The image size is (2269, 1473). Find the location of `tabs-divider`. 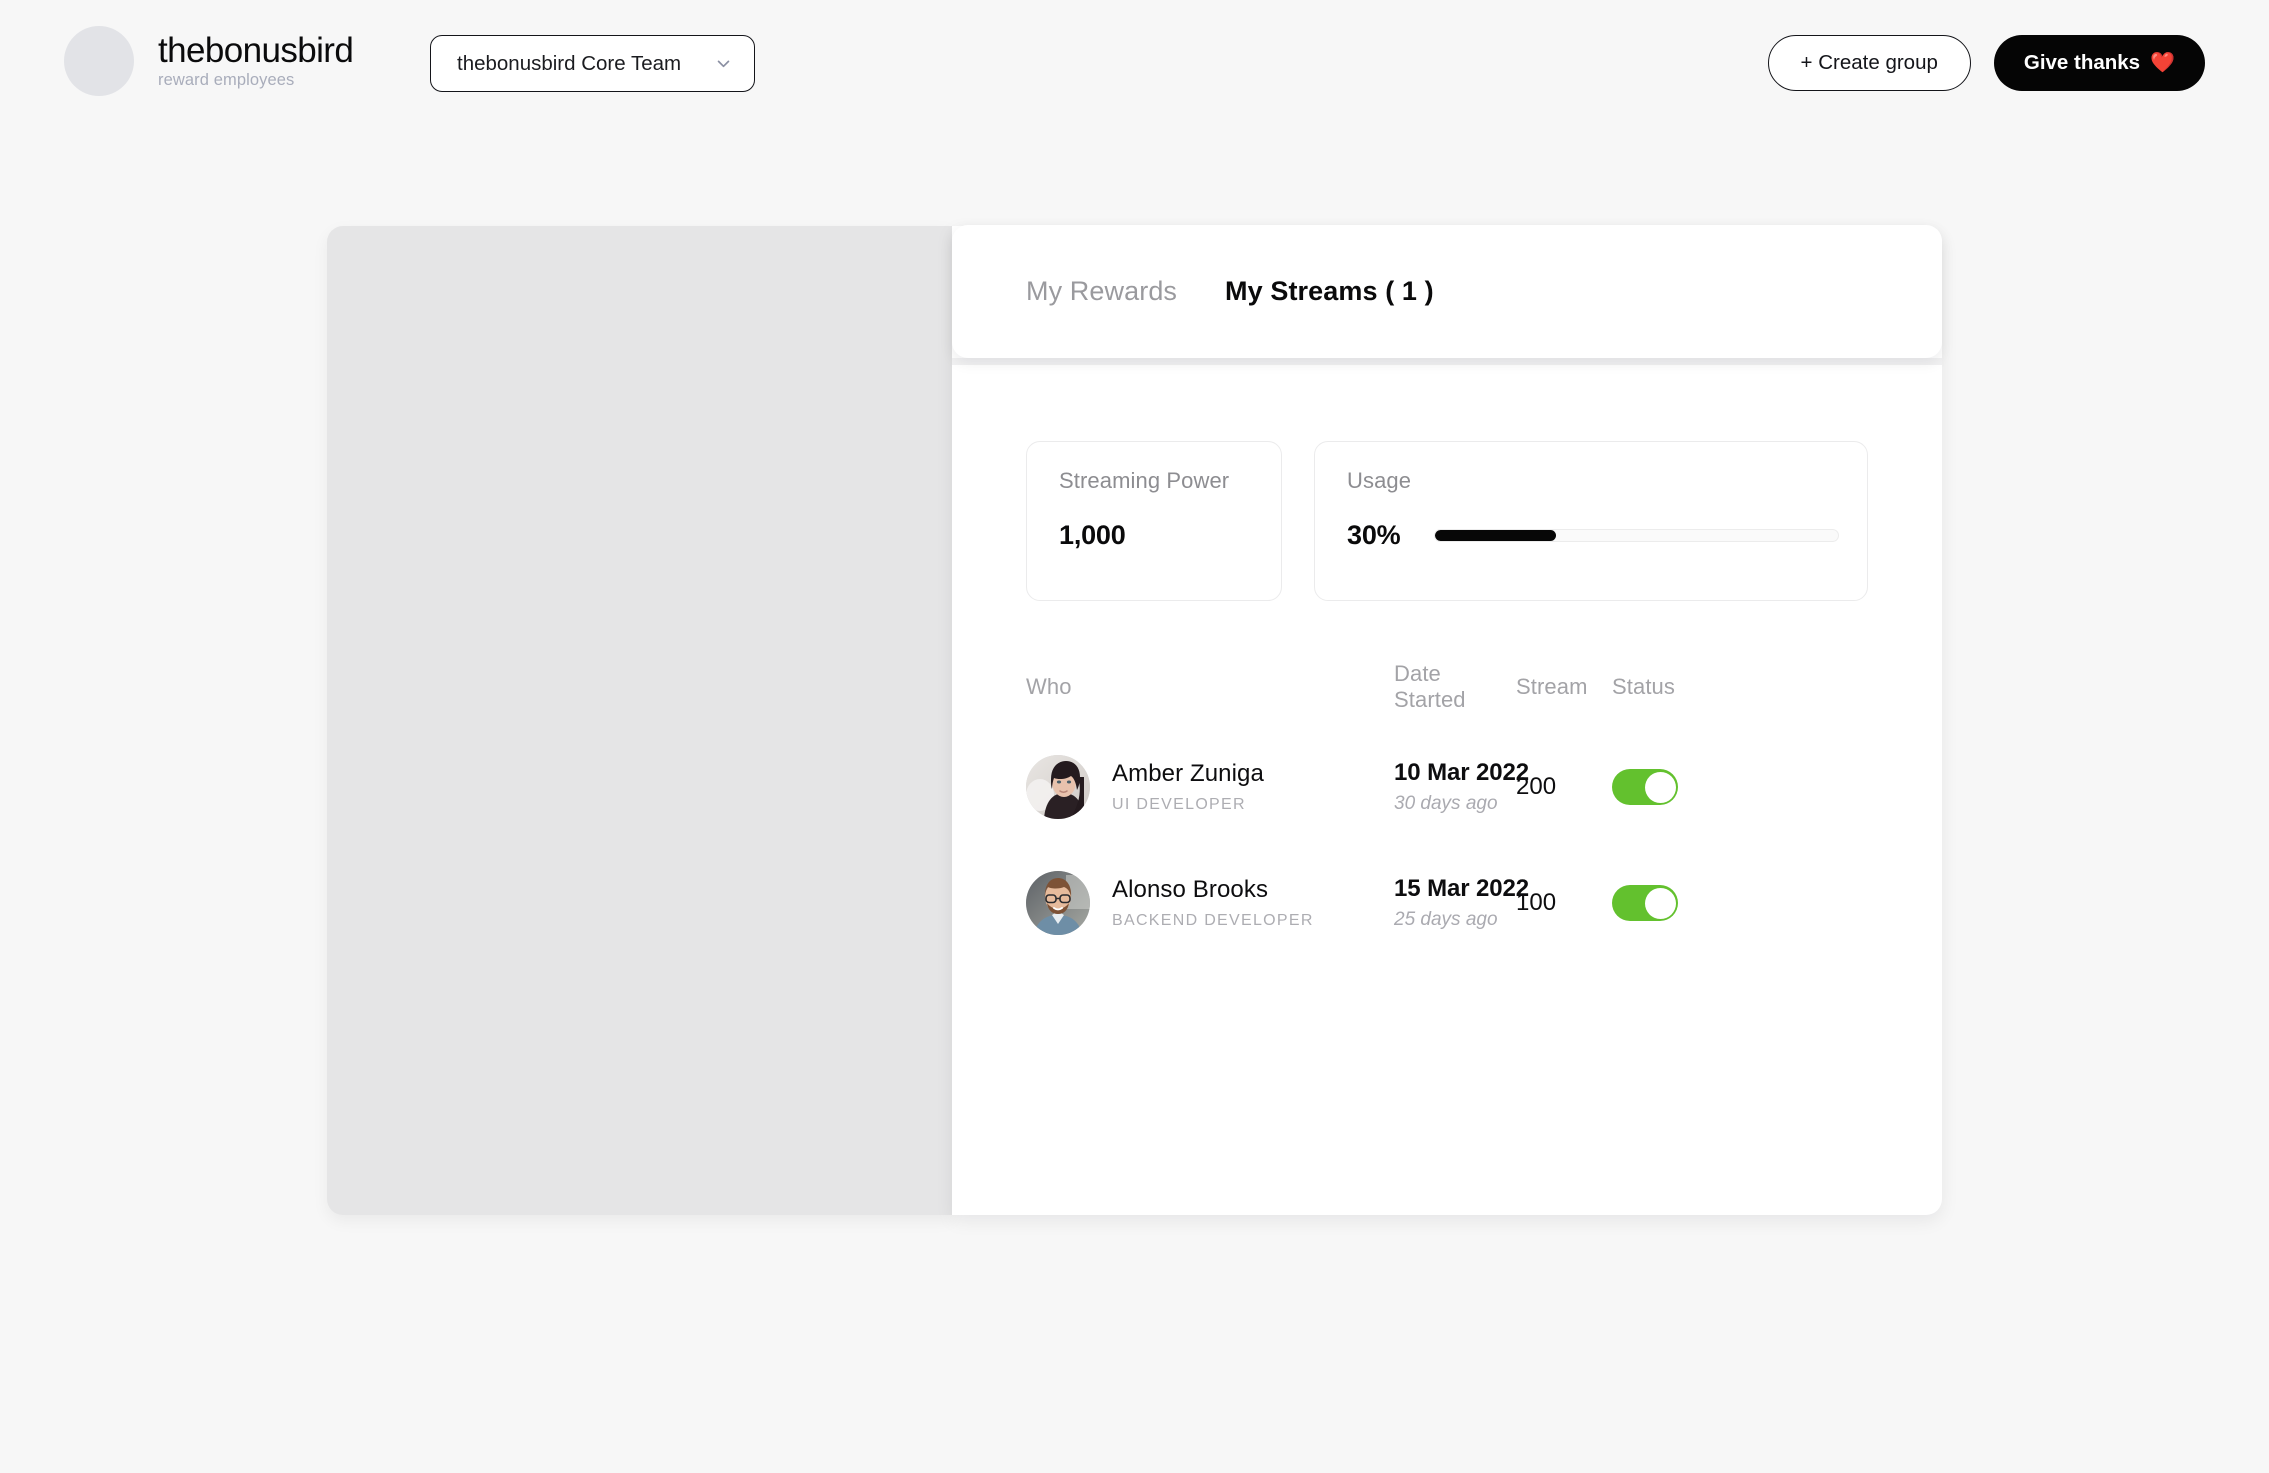

tabs-divider is located at coordinates (1447, 361).